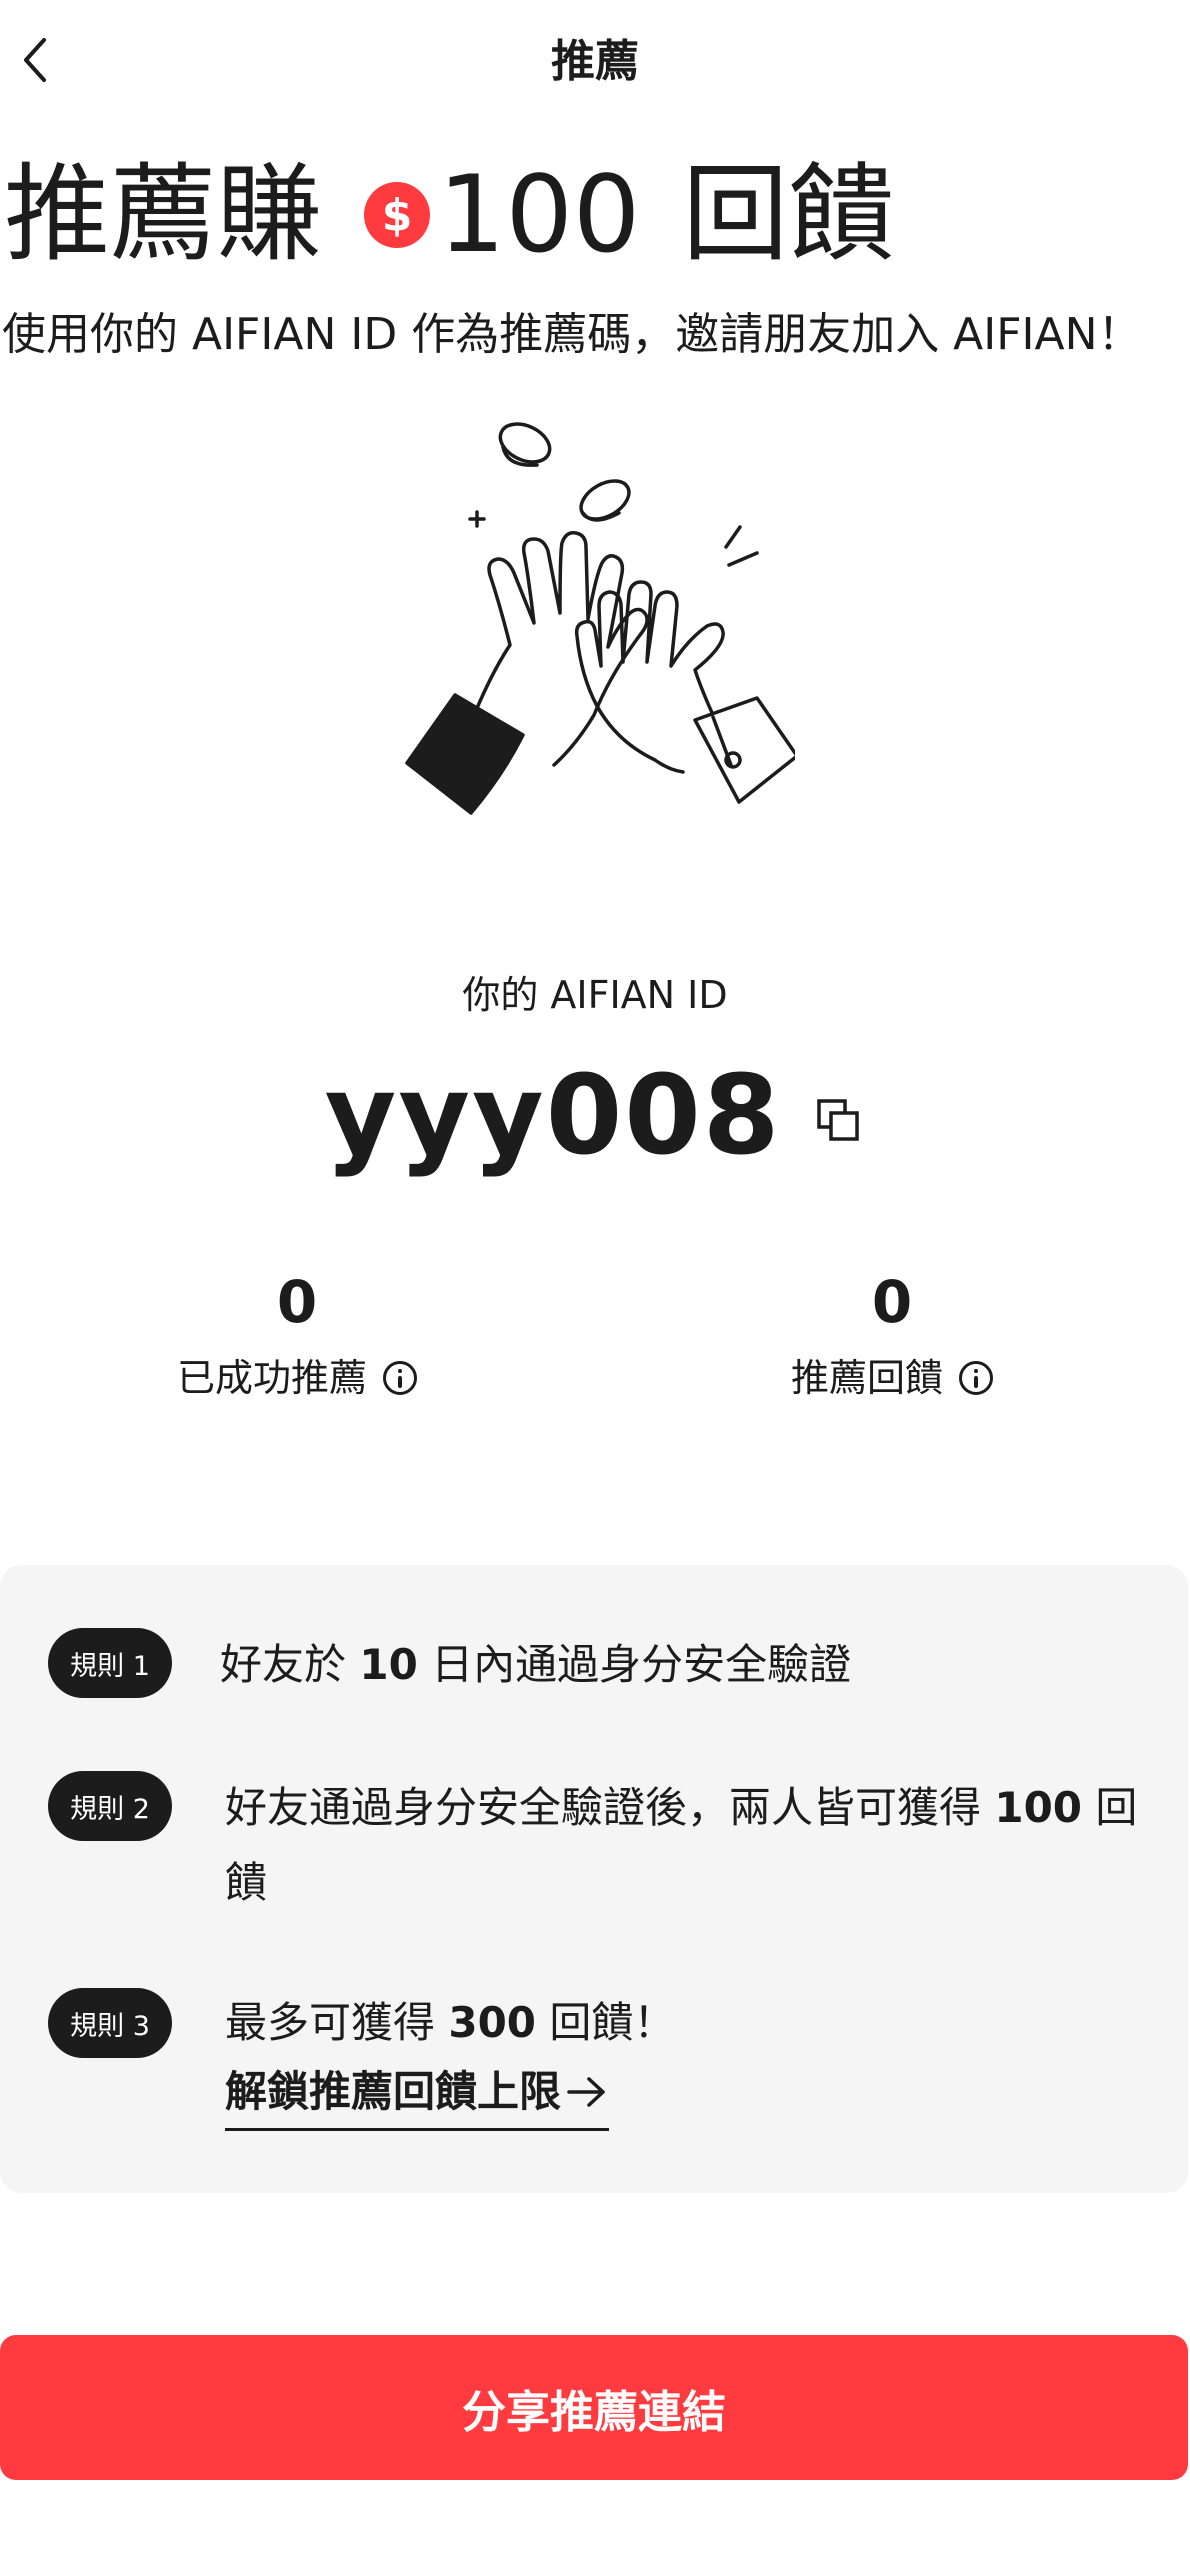  What do you see at coordinates (536, 1664) in the screenshot?
I see `rule-text: 好友於 10 日內通過身分安全驗證` at bounding box center [536, 1664].